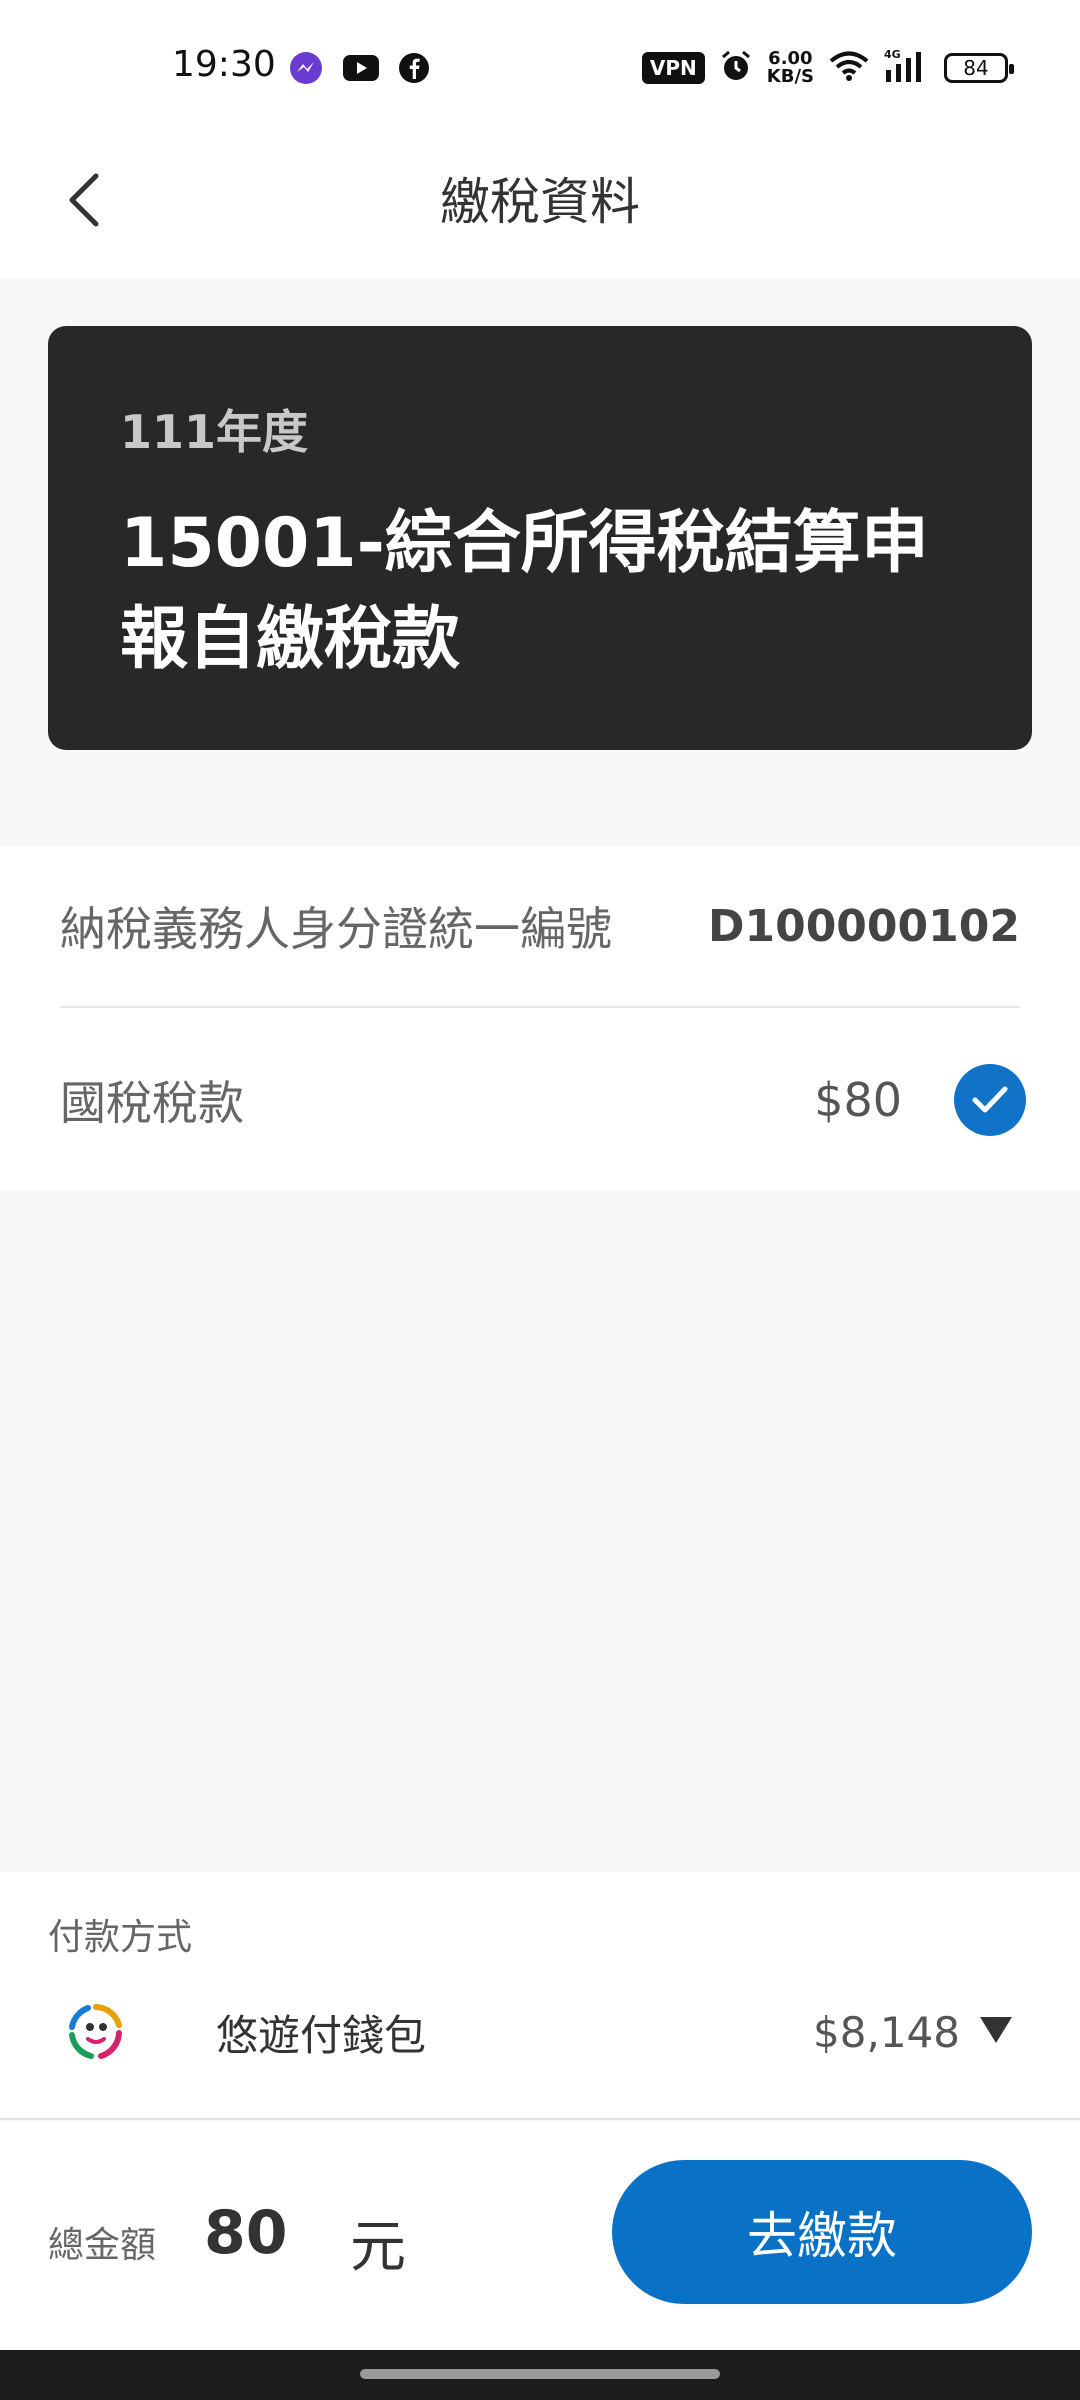 This screenshot has height=2400, width=1080. What do you see at coordinates (306, 70) in the screenshot?
I see `messenger-icon` at bounding box center [306, 70].